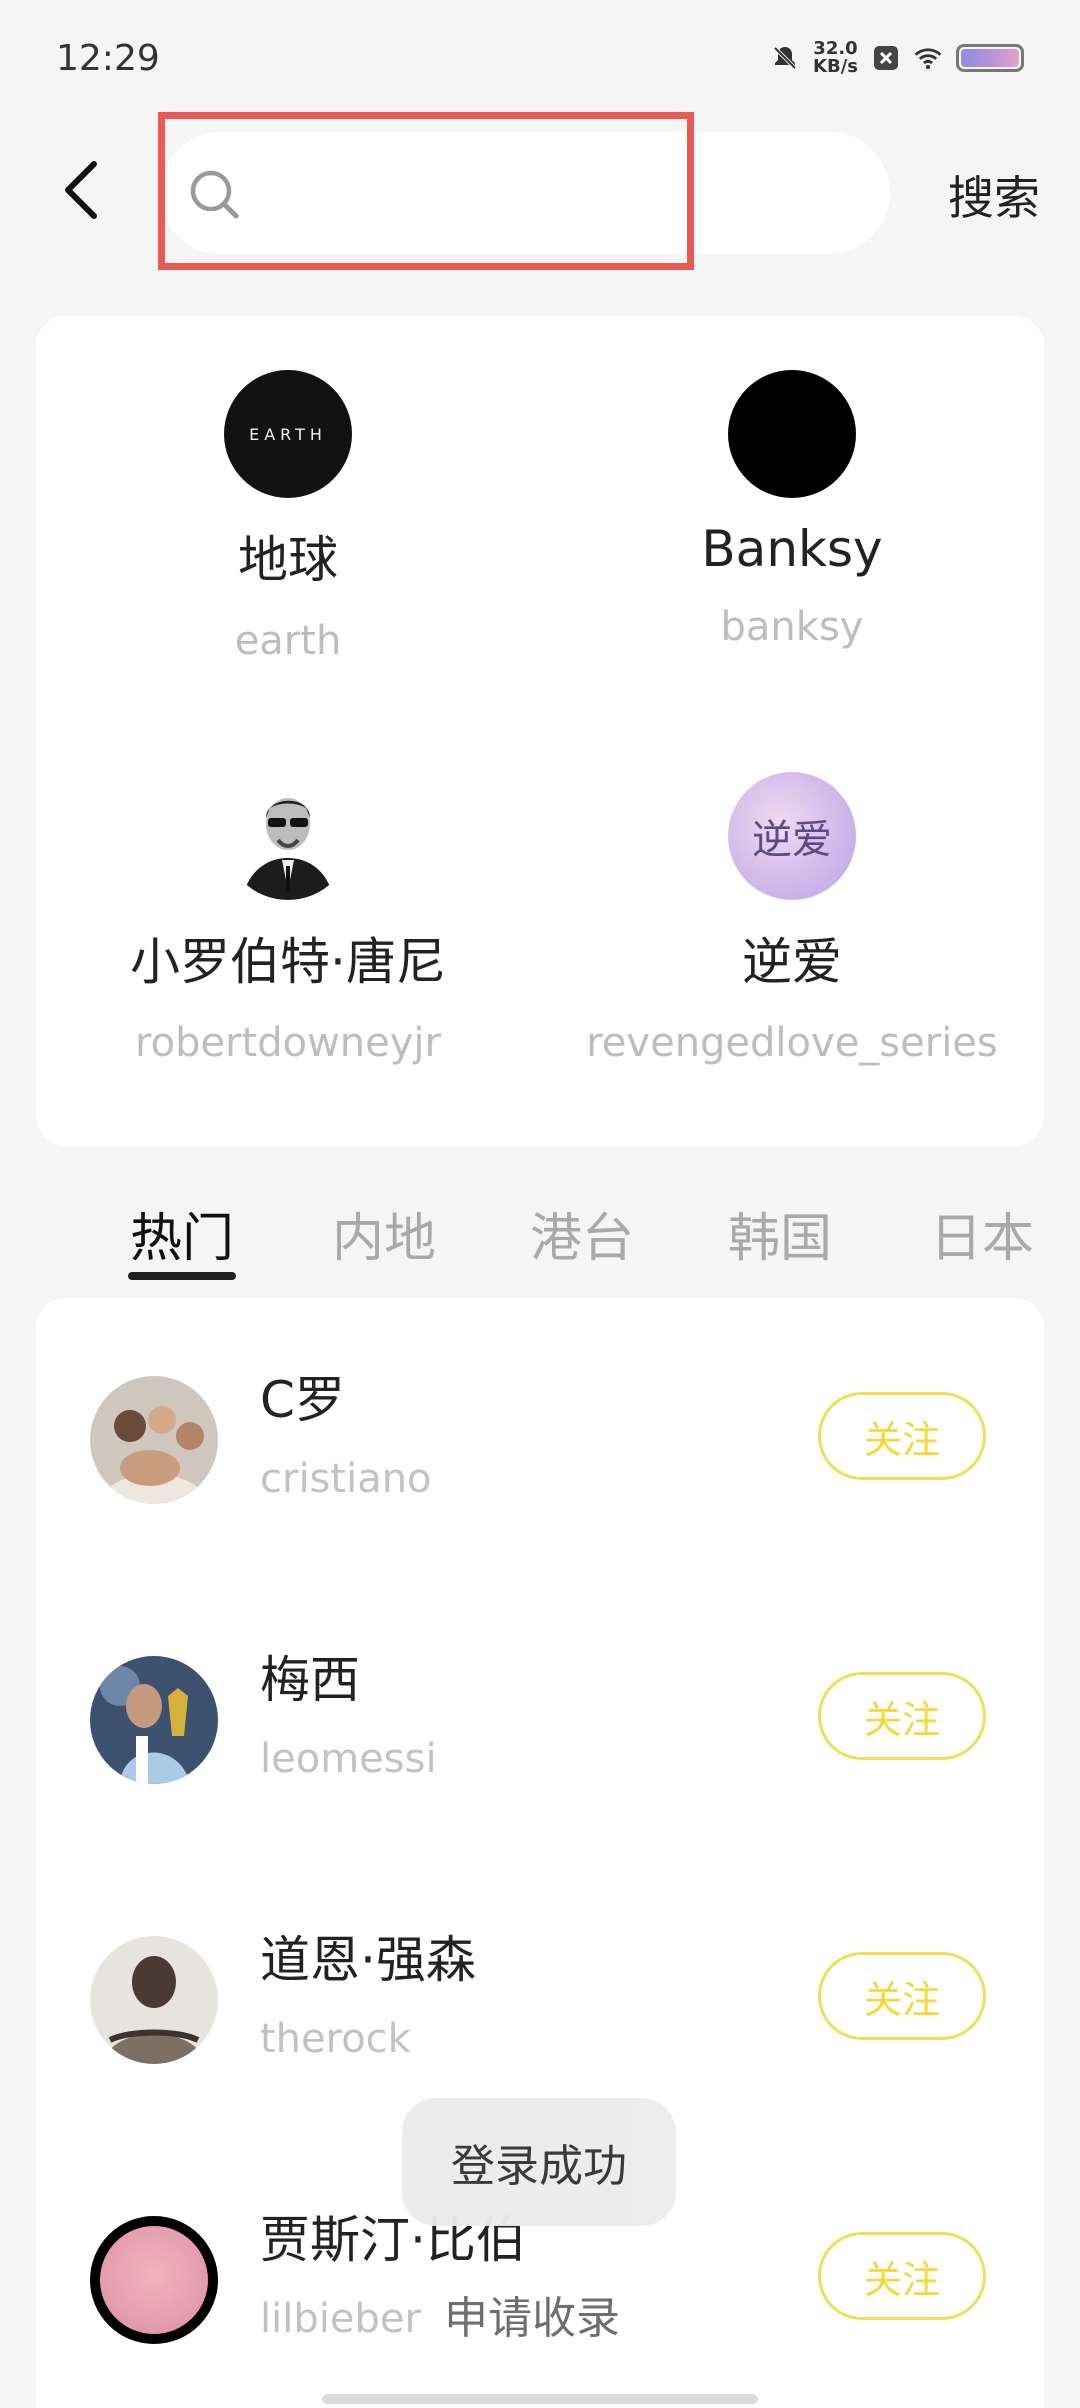  Describe the element at coordinates (288, 962) in the screenshot. I see `featured-name: 小罗伯特·唐尼` at that location.